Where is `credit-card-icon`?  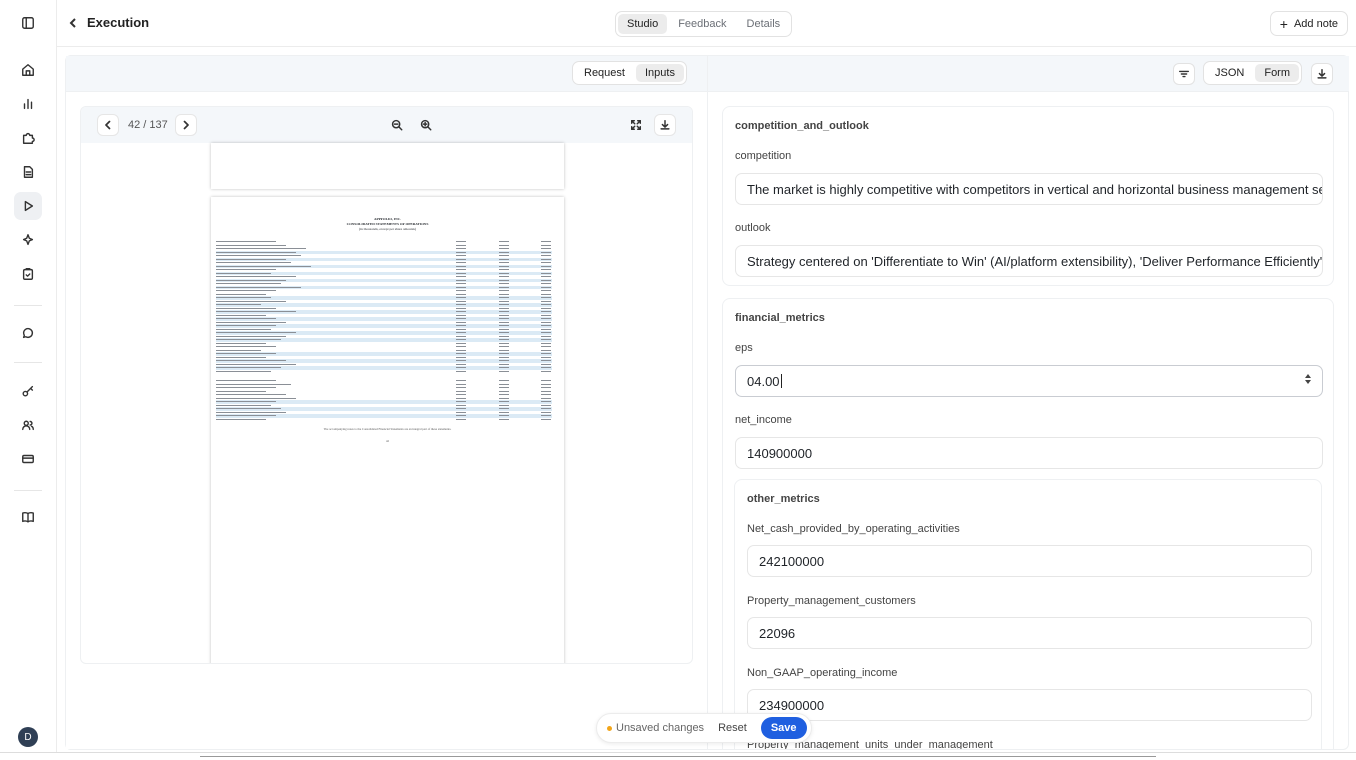
credit-card-icon is located at coordinates (28, 459).